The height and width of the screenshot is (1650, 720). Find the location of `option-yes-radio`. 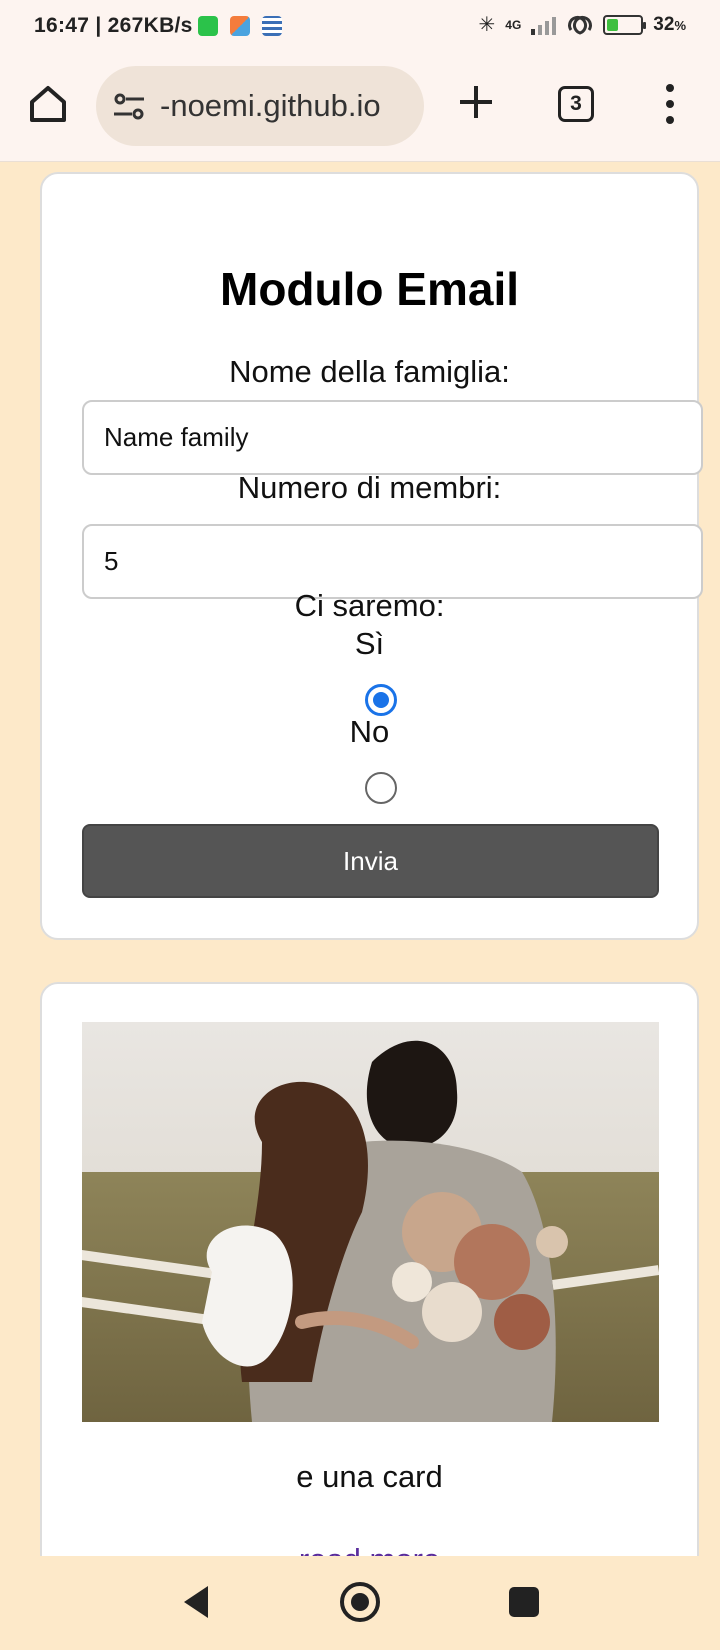

option-yes-radio is located at coordinates (381, 700).